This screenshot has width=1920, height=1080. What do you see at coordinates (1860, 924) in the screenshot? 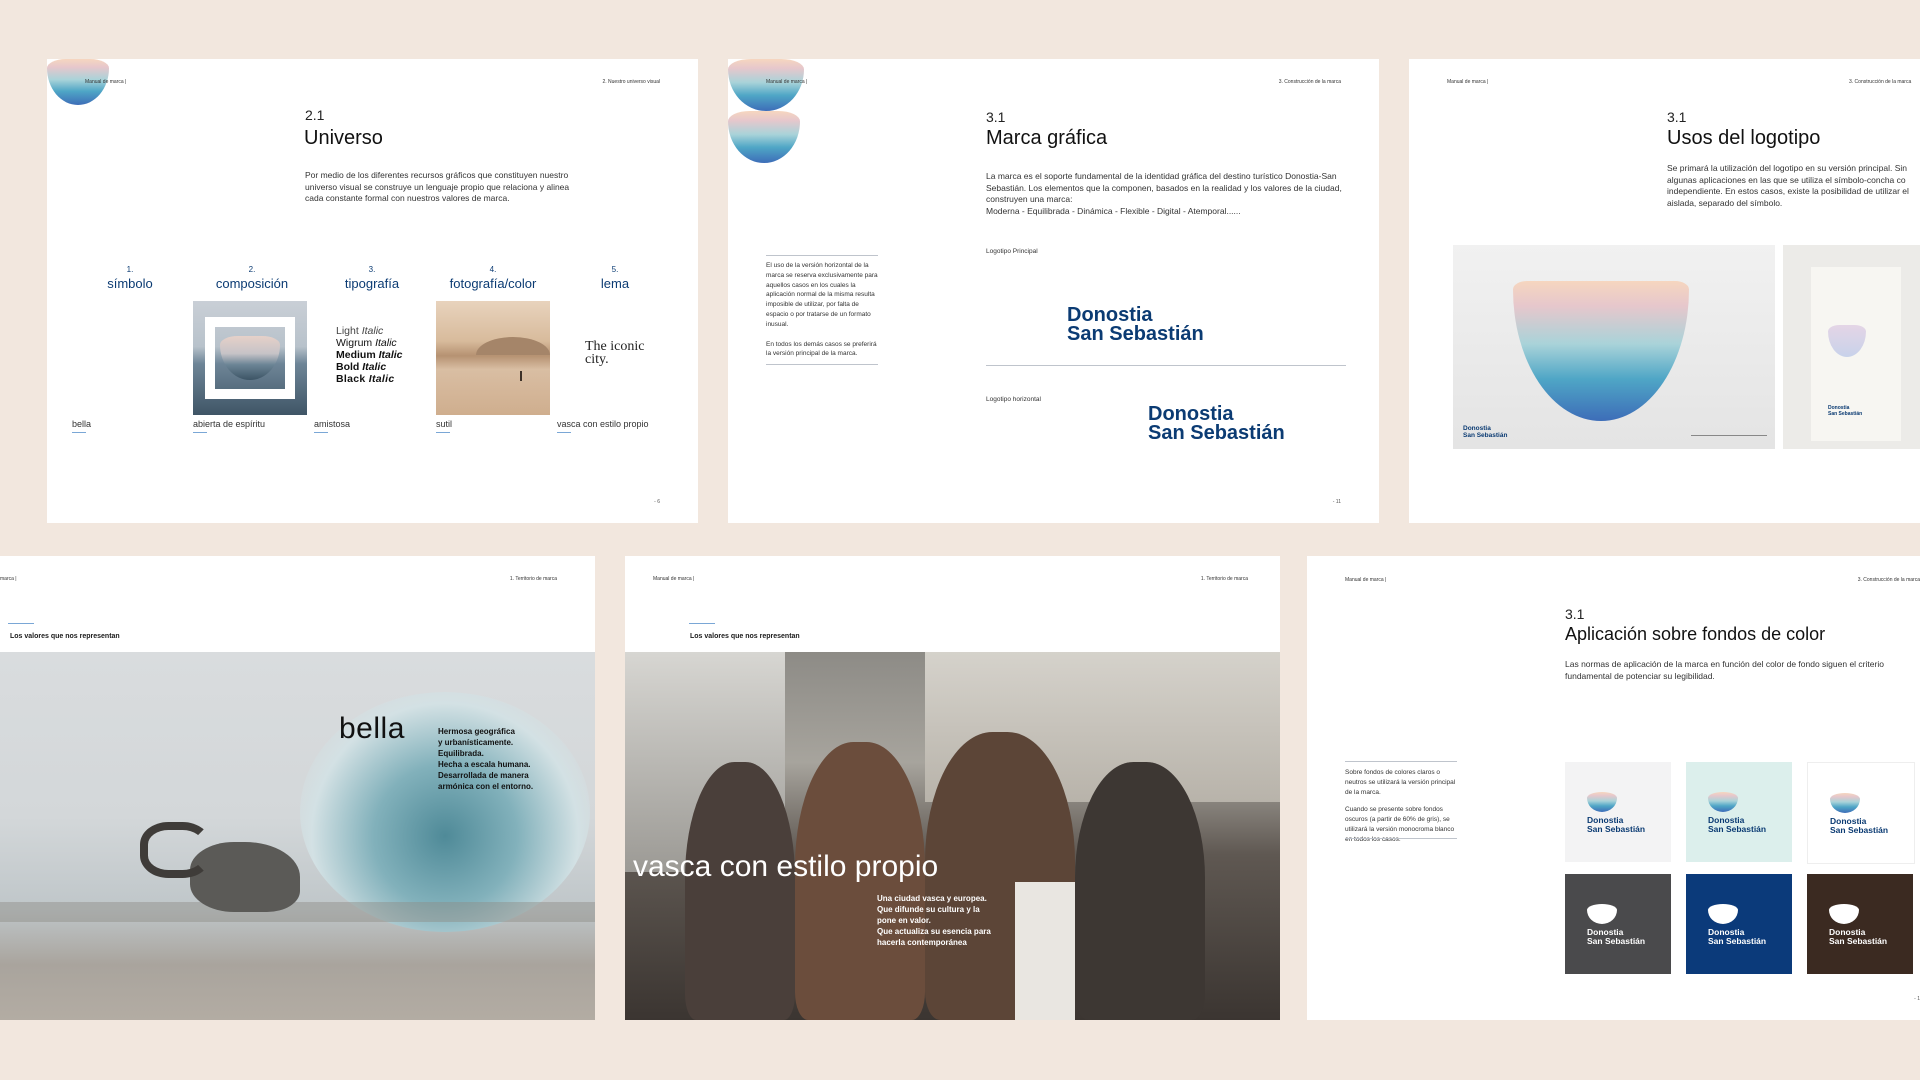
I see `swatch-brown: Donostia San Sebastián` at bounding box center [1860, 924].